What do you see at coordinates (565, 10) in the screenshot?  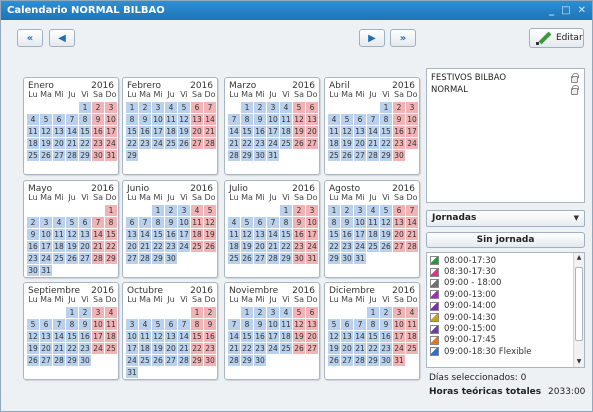 I see `maximize-icon: □` at bounding box center [565, 10].